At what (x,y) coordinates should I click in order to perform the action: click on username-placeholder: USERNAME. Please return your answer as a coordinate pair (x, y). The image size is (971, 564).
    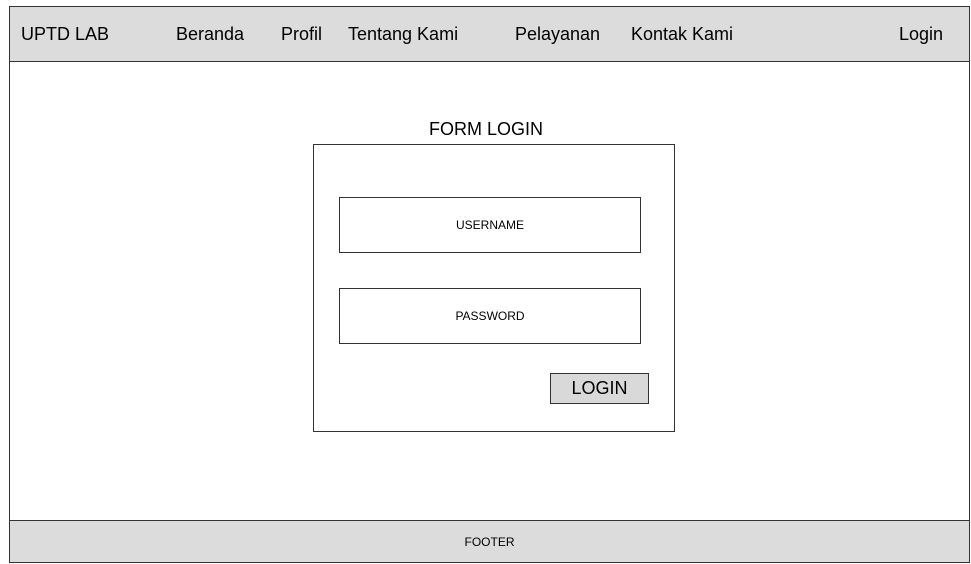
    Looking at the image, I should click on (489, 225).